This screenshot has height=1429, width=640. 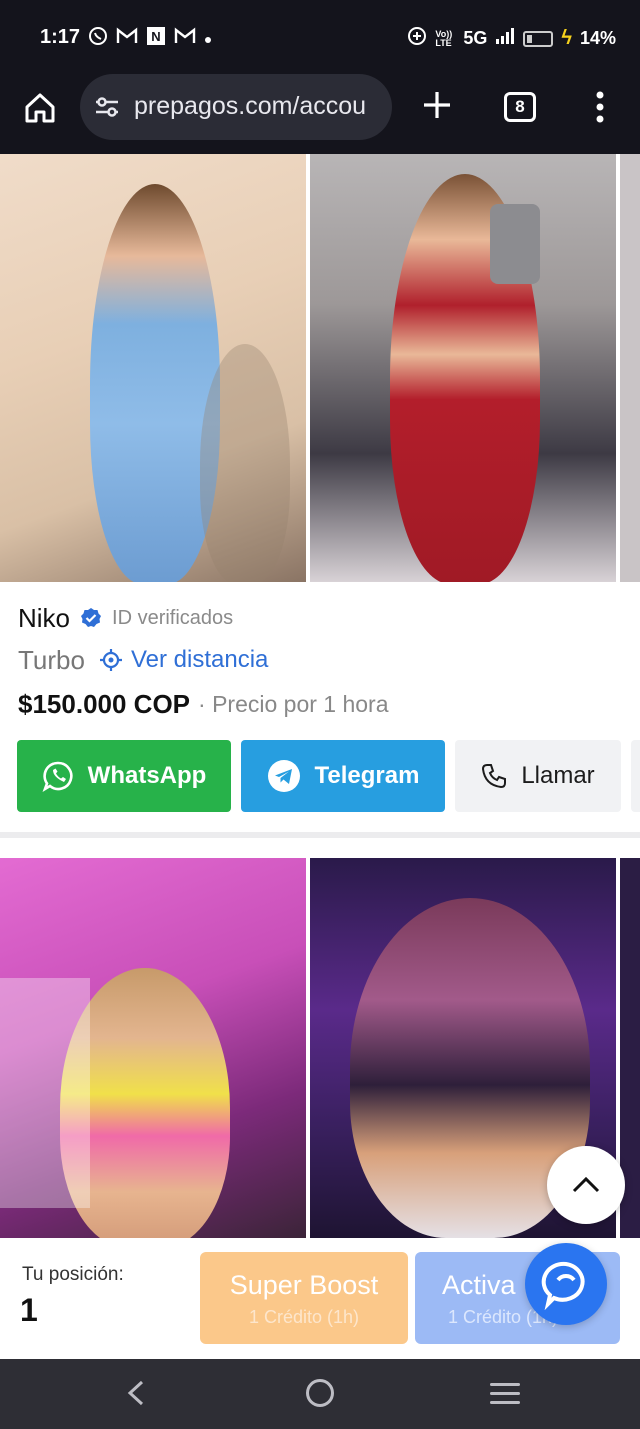 I want to click on status-bar: 1:17 N Vo)) LTE 5G ϟ 14%, so click(x=320, y=37).